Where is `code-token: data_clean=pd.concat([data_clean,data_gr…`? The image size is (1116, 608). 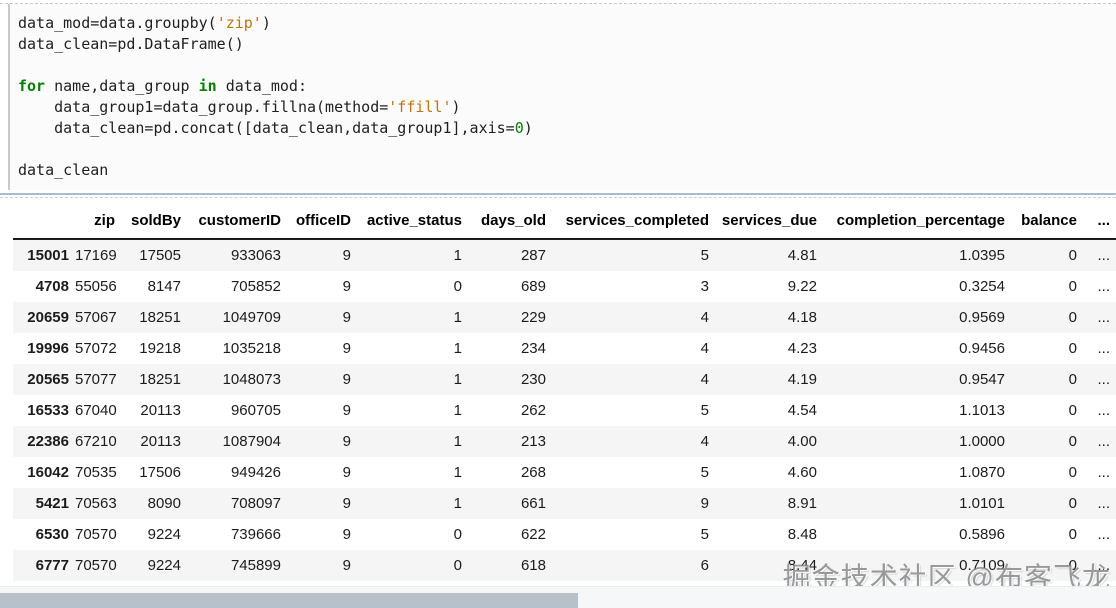
code-token: data_clean=pd.concat([data_clean,data_gr… is located at coordinates (266, 128).